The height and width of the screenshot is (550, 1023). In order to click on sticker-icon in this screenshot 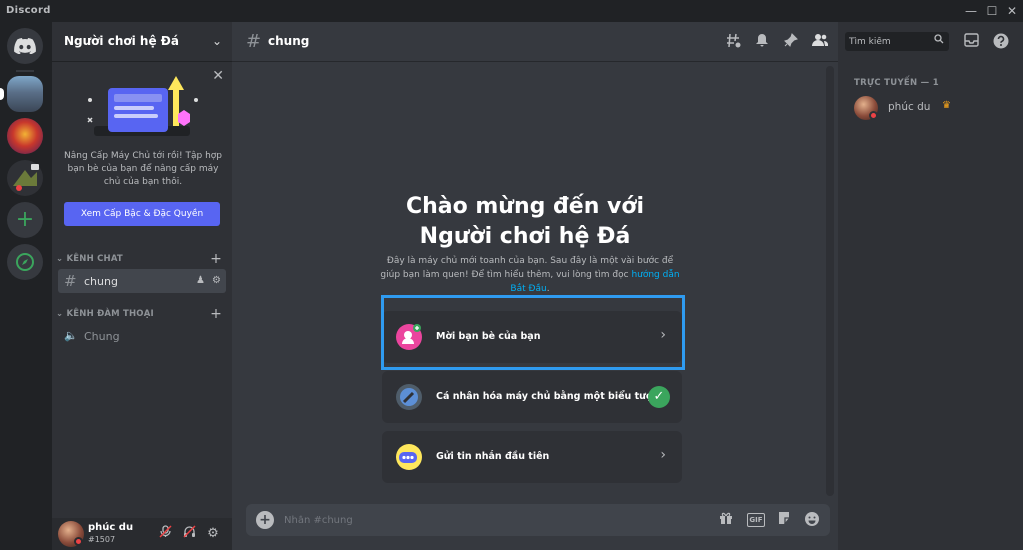, I will do `click(784, 520)`.